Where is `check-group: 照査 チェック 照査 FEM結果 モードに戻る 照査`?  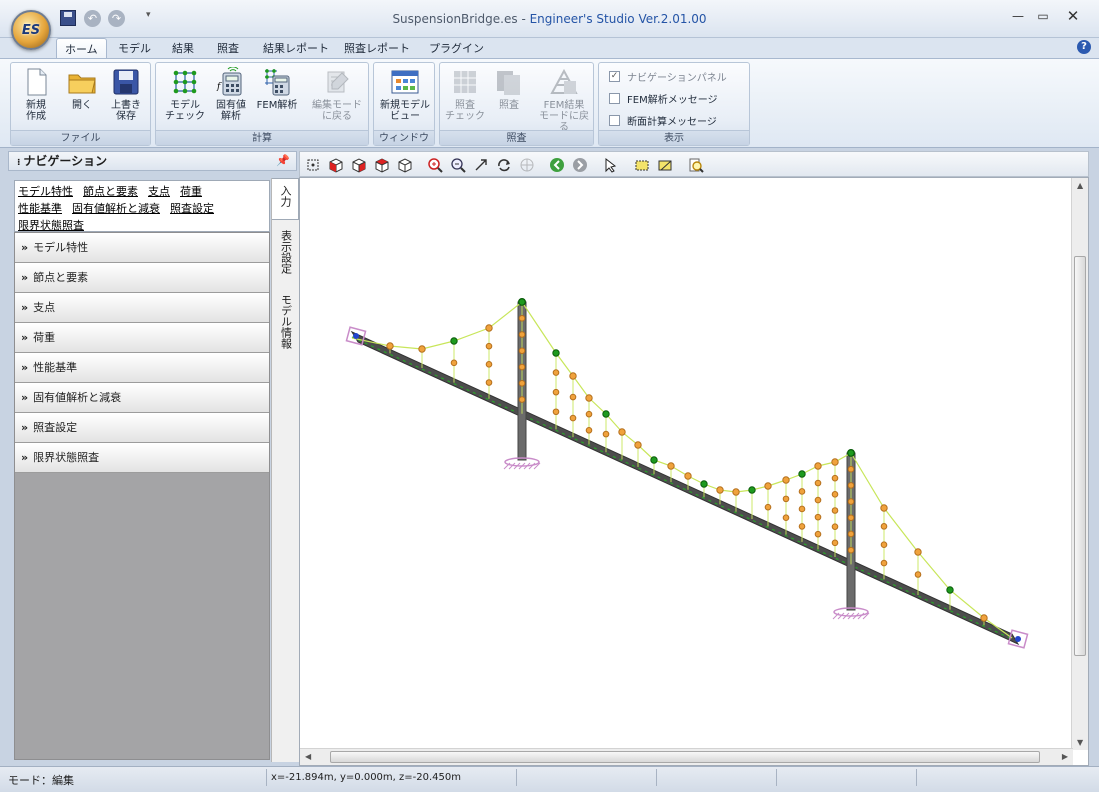 check-group: 照査 チェック 照査 FEM結果 モードに戻る 照査 is located at coordinates (516, 104).